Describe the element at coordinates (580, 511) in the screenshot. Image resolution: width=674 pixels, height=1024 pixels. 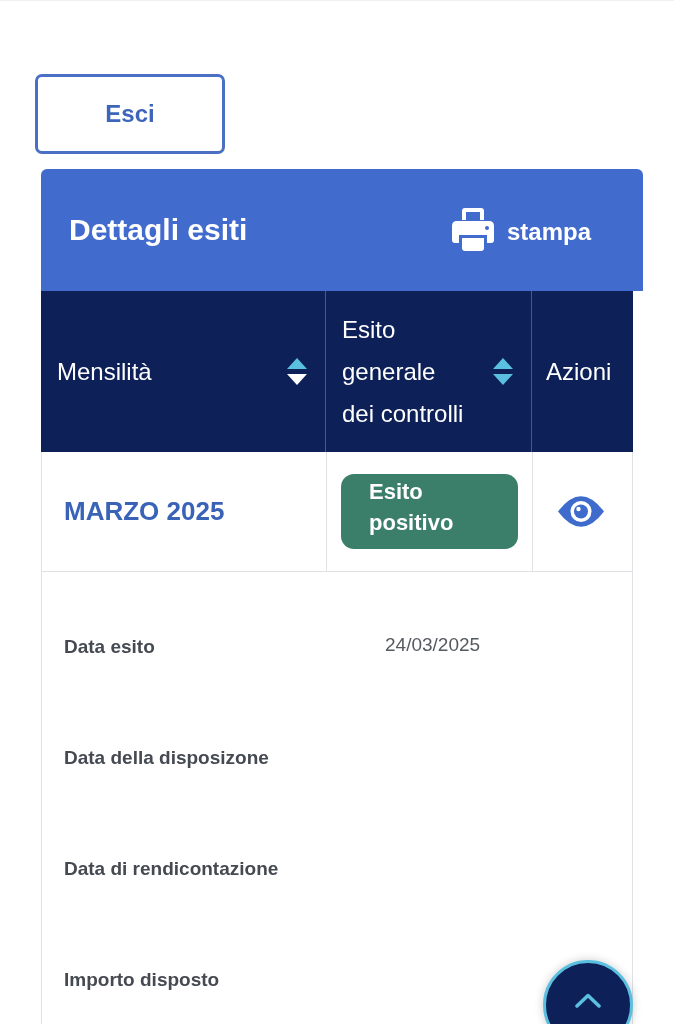
I see `eye-icon` at that location.